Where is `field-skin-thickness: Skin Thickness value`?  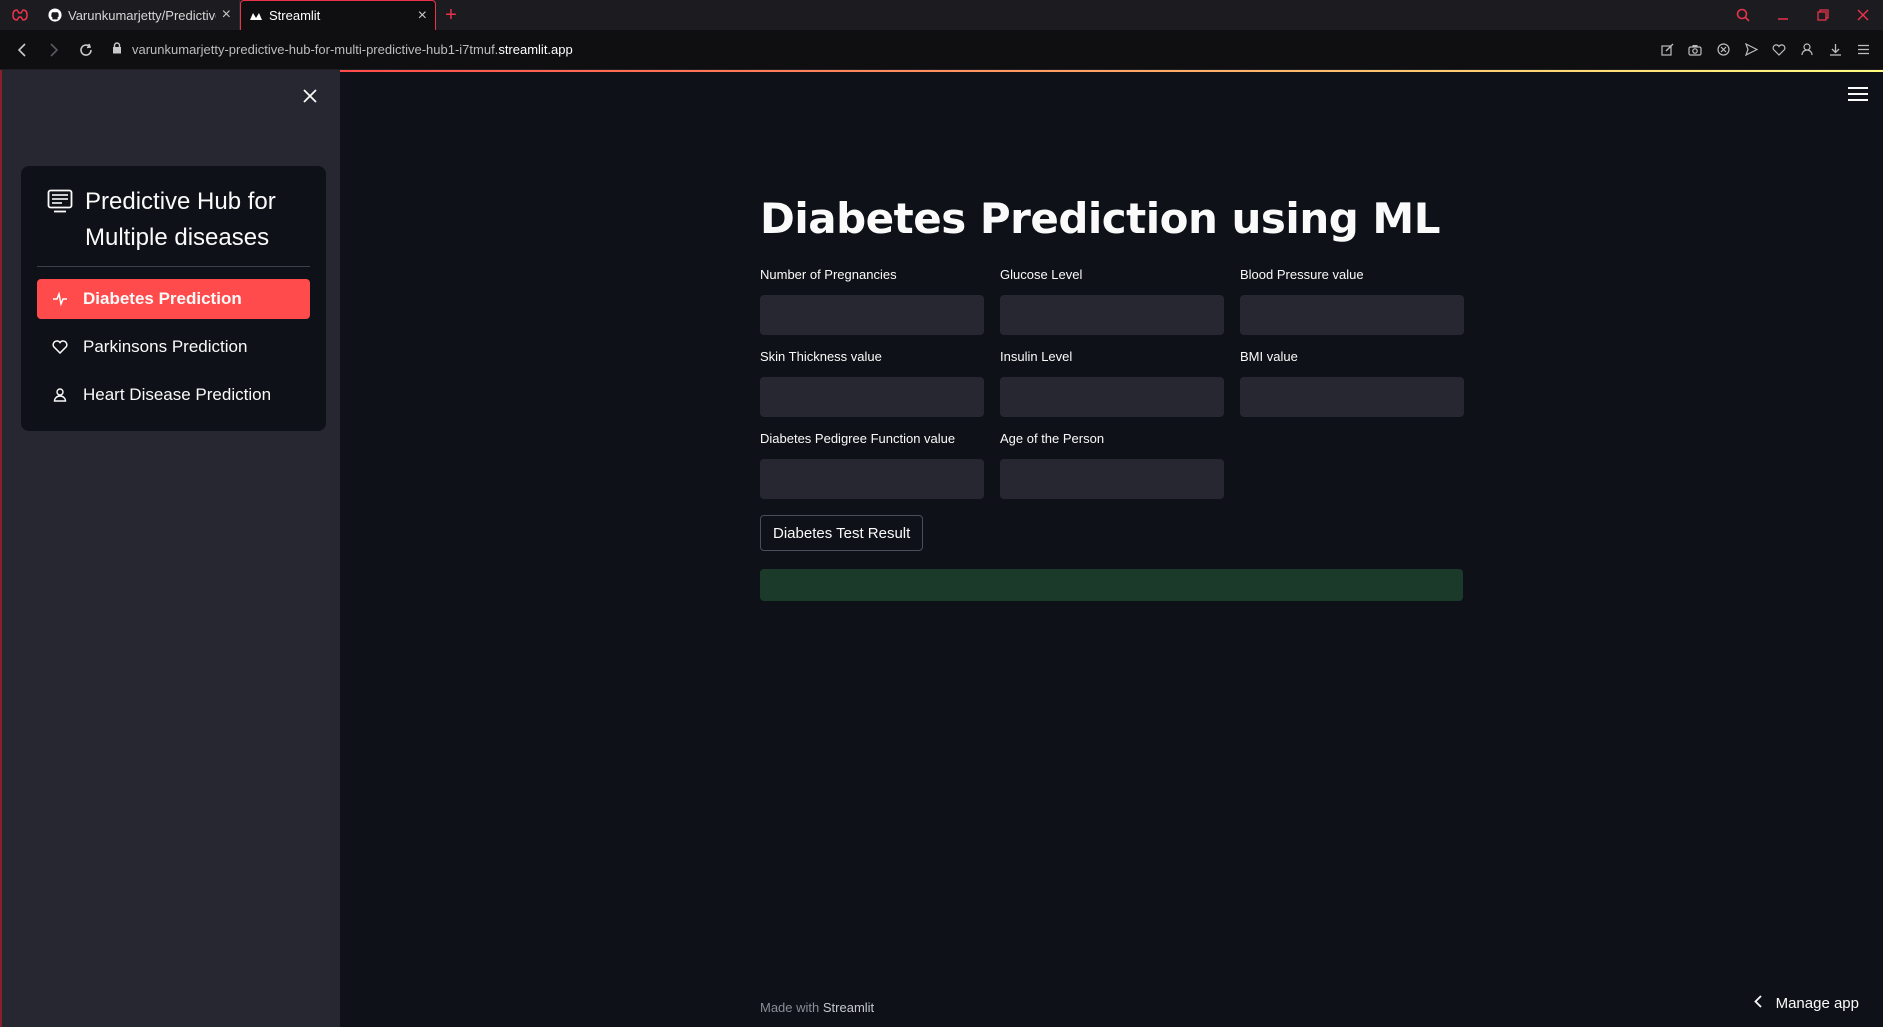
field-skin-thickness: Skin Thickness value is located at coordinates (872, 383).